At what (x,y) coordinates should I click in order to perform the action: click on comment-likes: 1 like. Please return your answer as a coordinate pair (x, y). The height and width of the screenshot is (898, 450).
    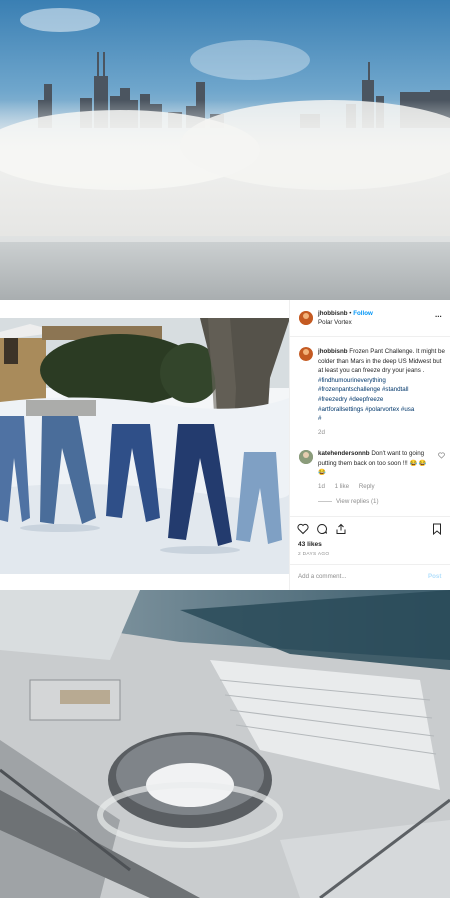
    Looking at the image, I should click on (342, 486).